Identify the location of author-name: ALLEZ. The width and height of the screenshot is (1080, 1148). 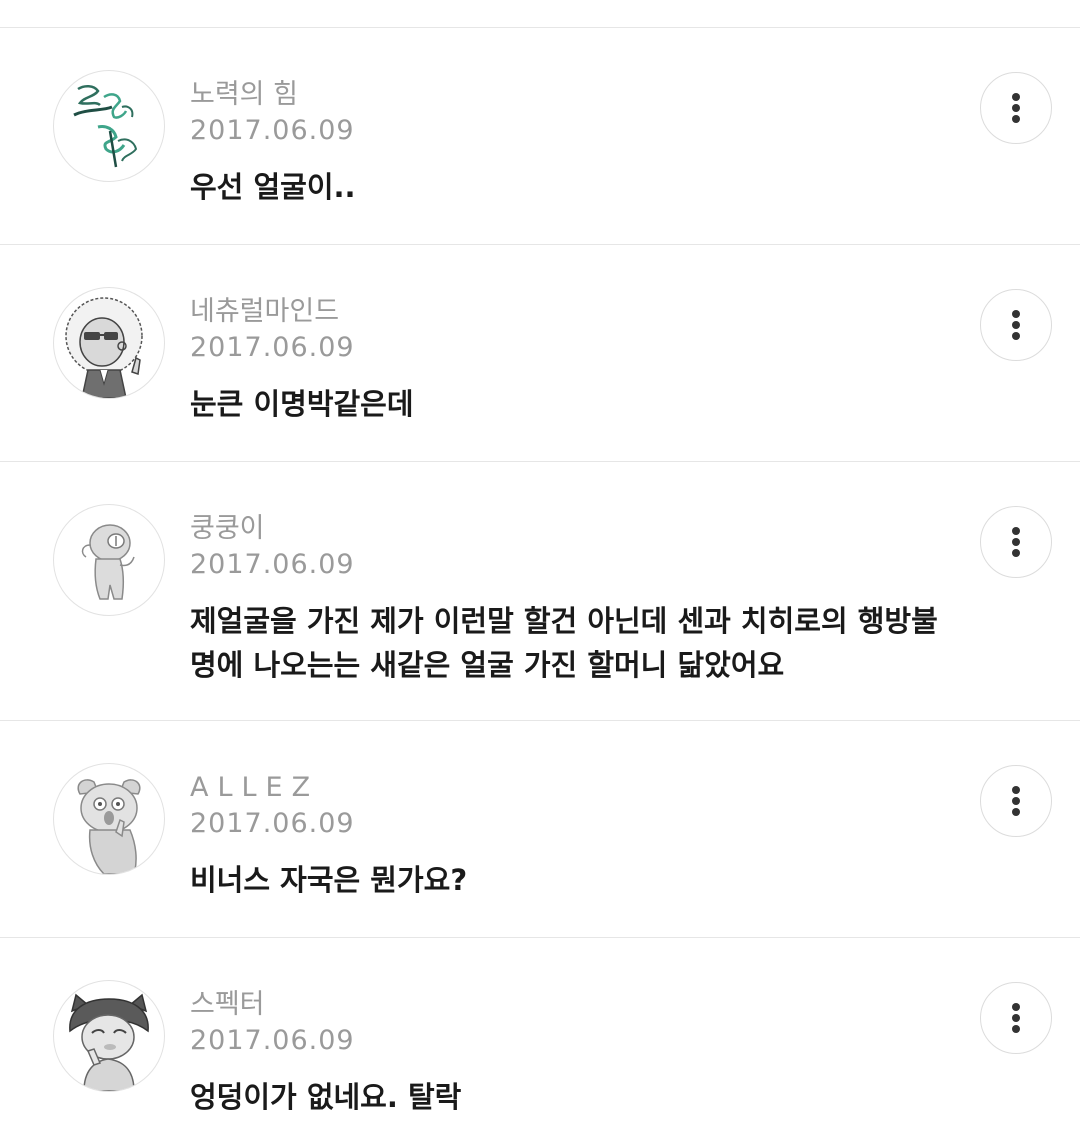
(254, 788).